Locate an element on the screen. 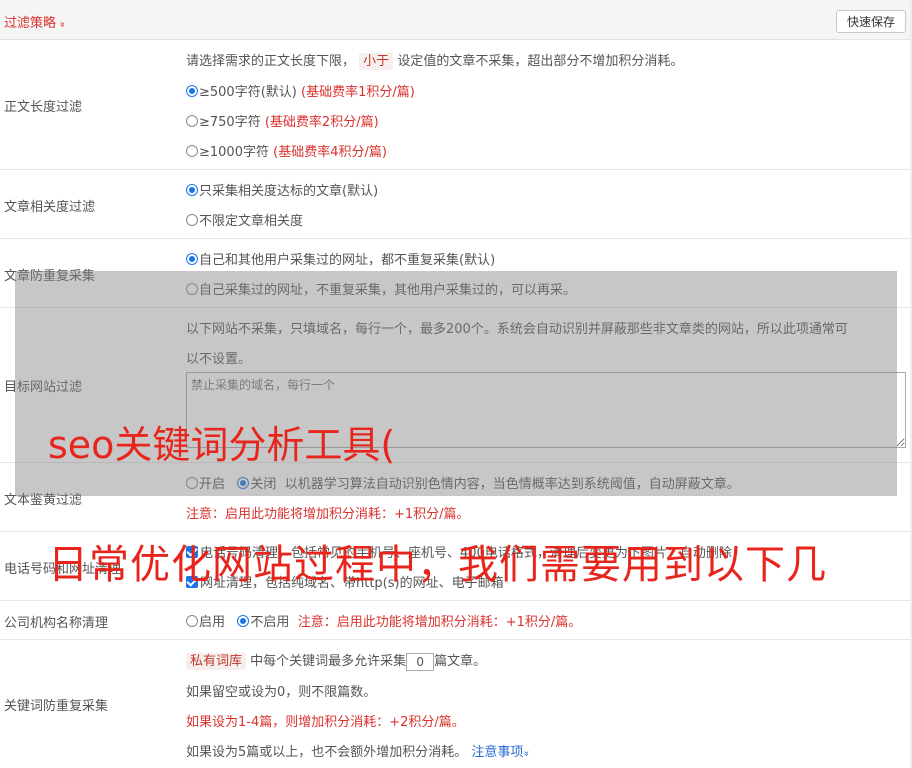 The width and height of the screenshot is (912, 768). relevance-label: 文章相关度过滤 is located at coordinates (50, 207).